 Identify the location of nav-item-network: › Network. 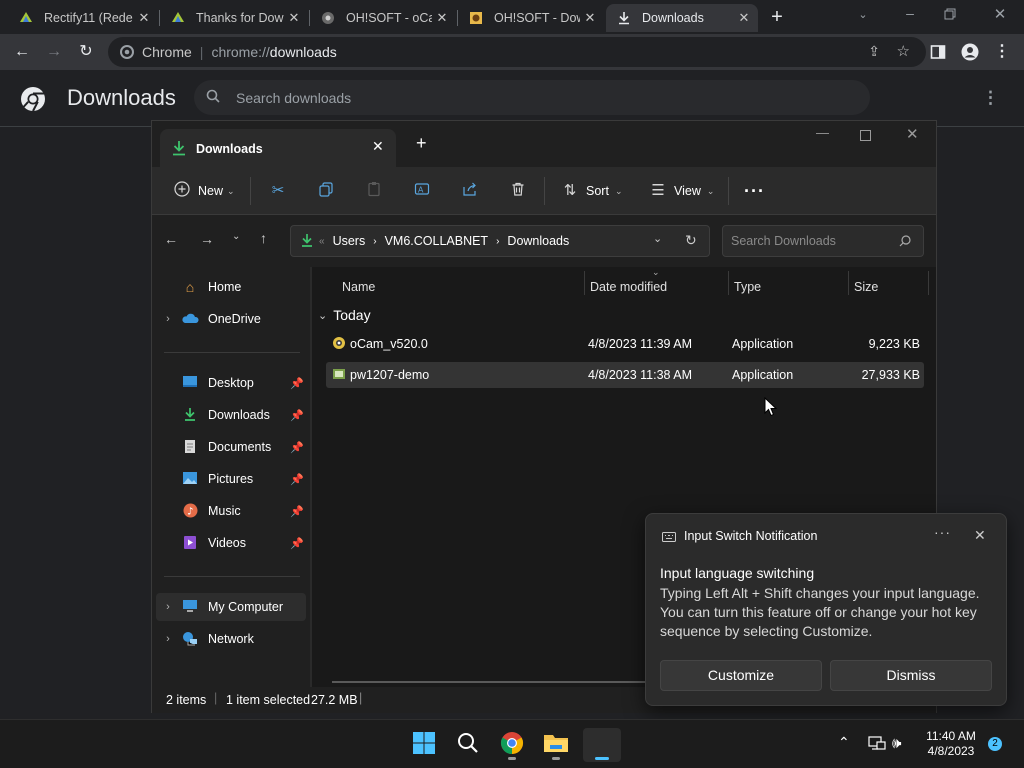
(231, 639).